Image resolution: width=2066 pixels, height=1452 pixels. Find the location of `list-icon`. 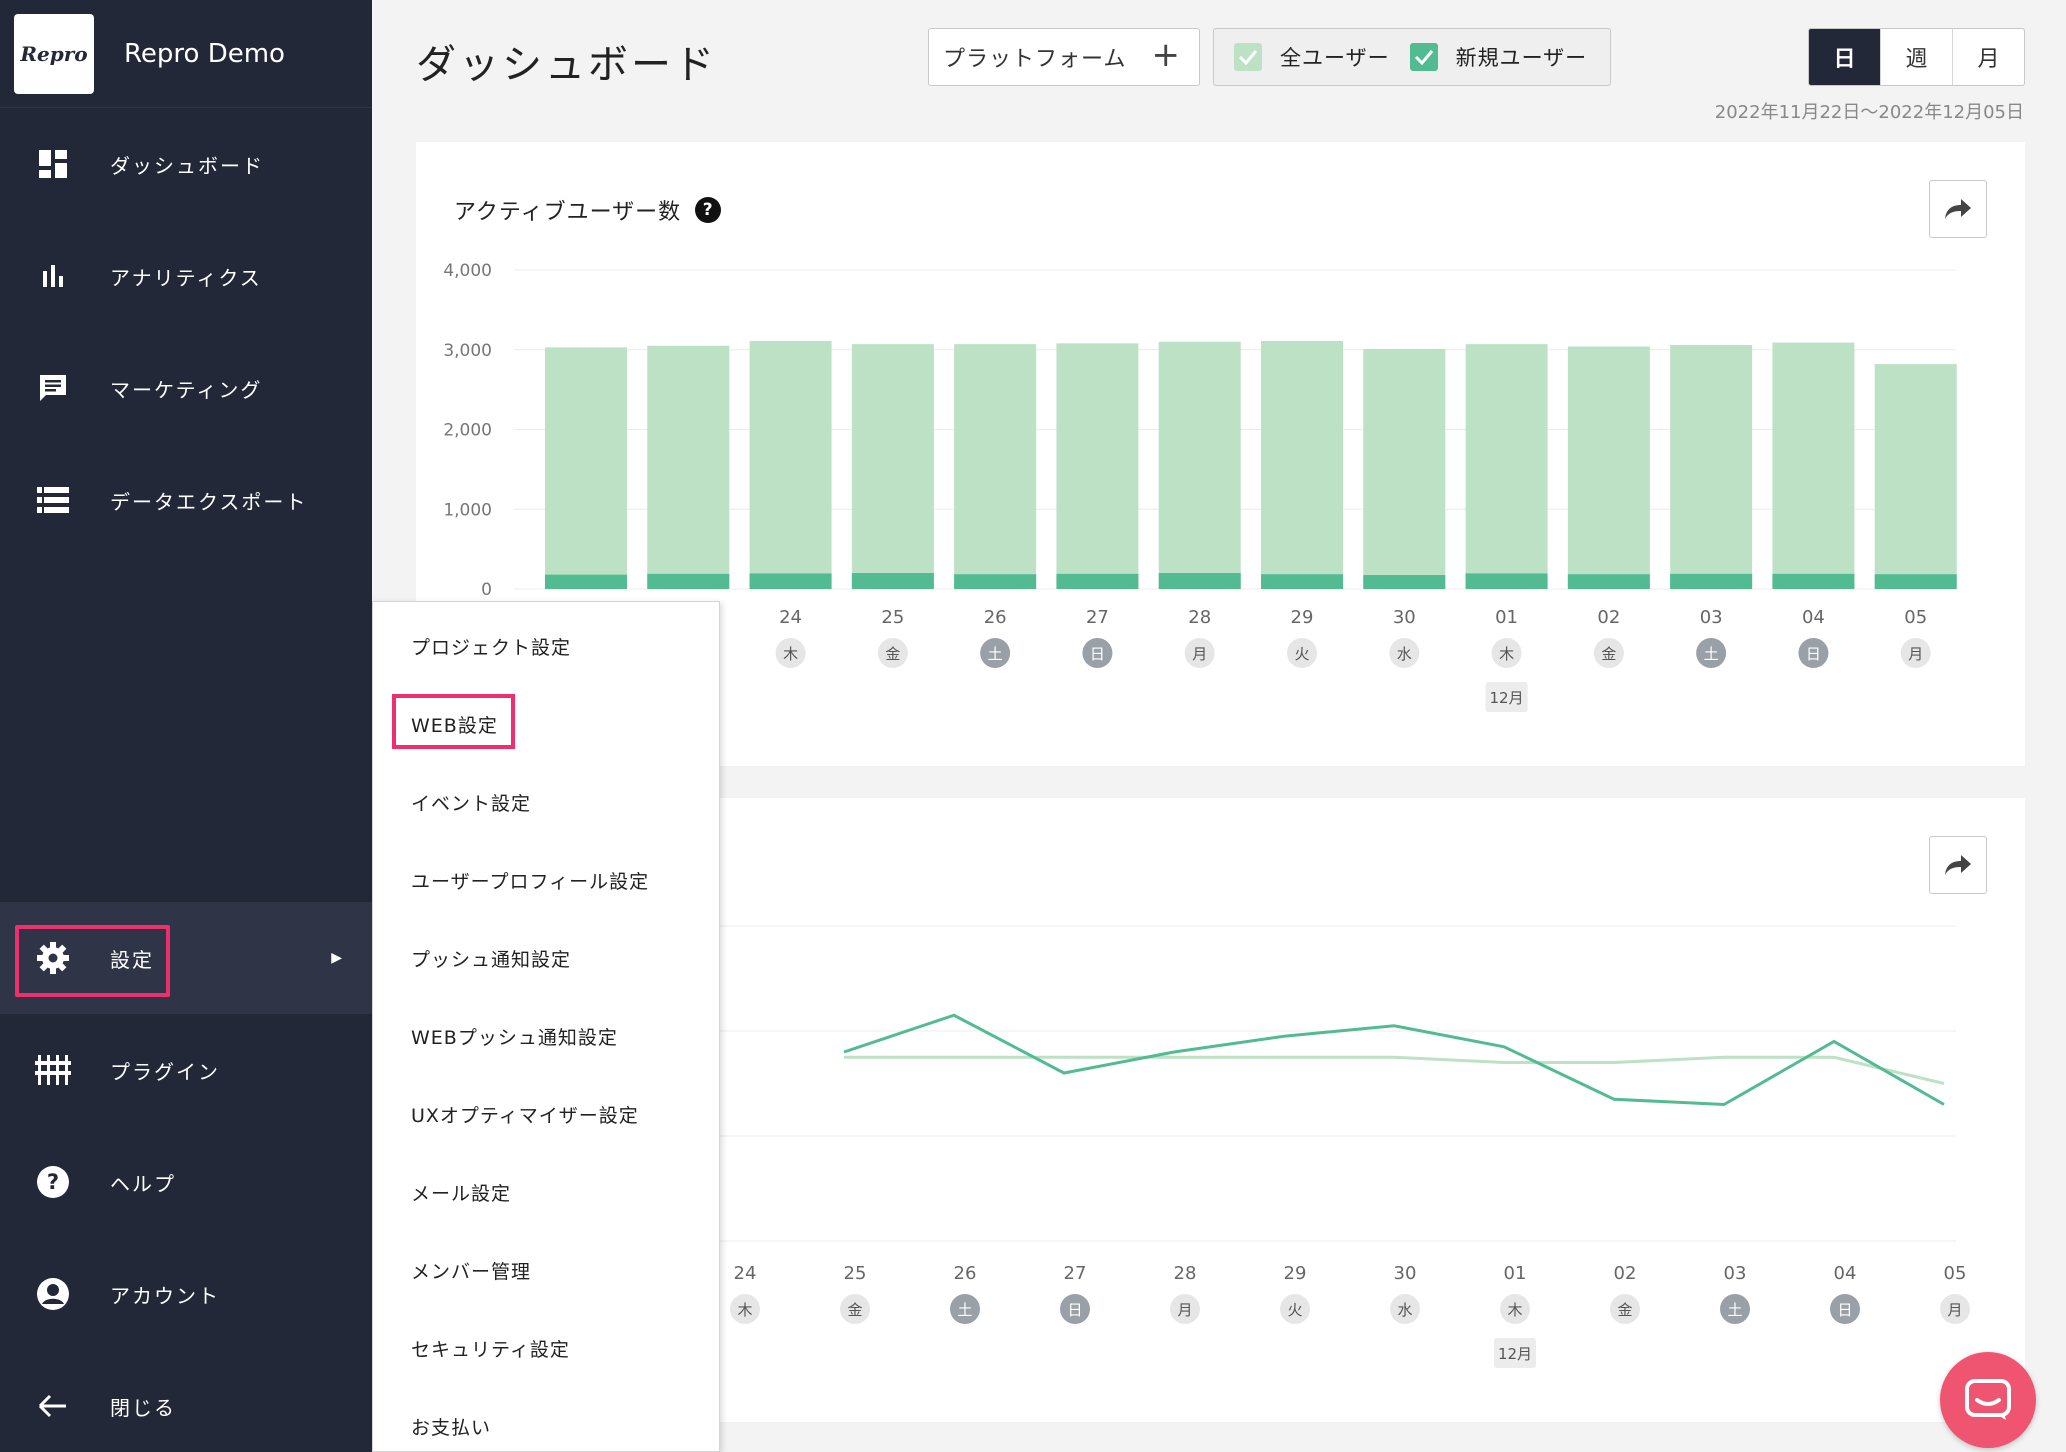

list-icon is located at coordinates (53, 500).